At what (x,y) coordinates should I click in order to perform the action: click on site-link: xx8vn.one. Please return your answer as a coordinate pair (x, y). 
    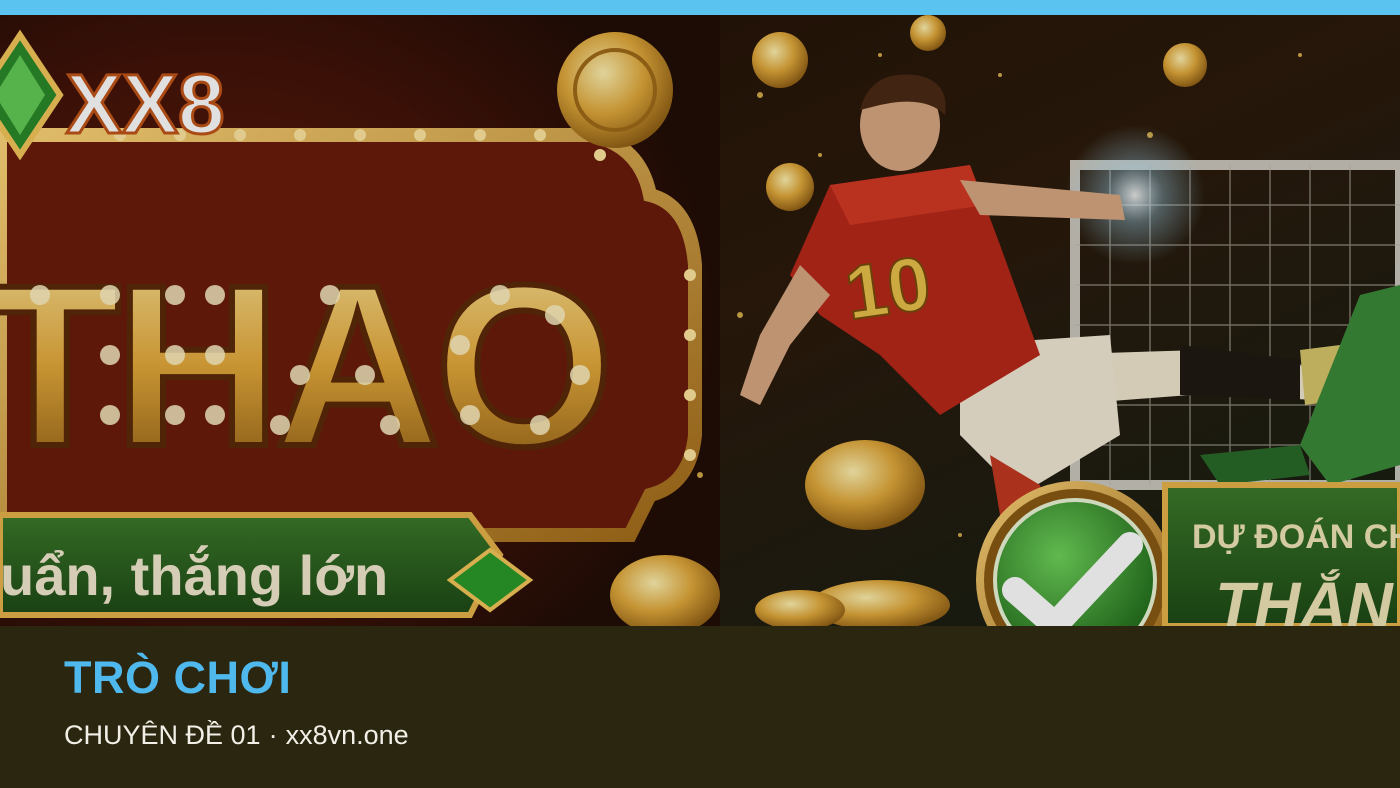
    Looking at the image, I should click on (347, 735).